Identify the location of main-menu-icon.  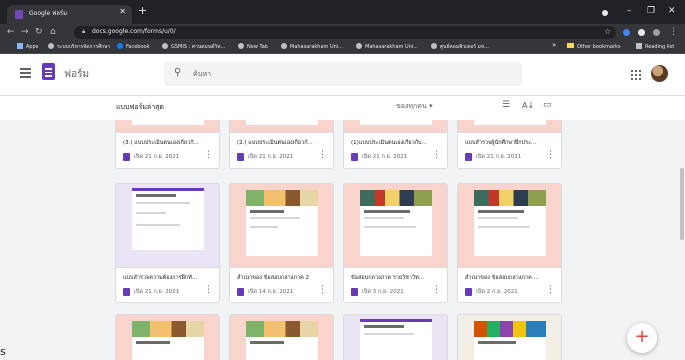
(25, 74).